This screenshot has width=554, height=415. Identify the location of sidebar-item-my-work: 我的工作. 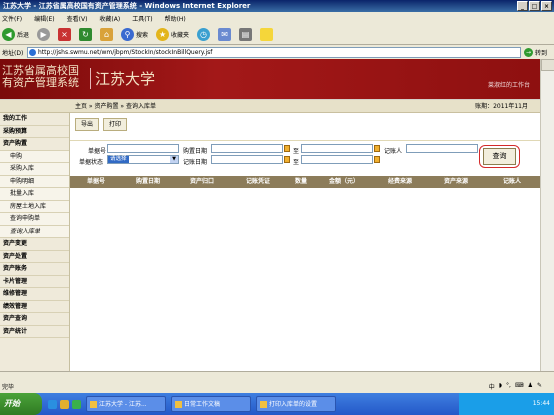
(34, 119).